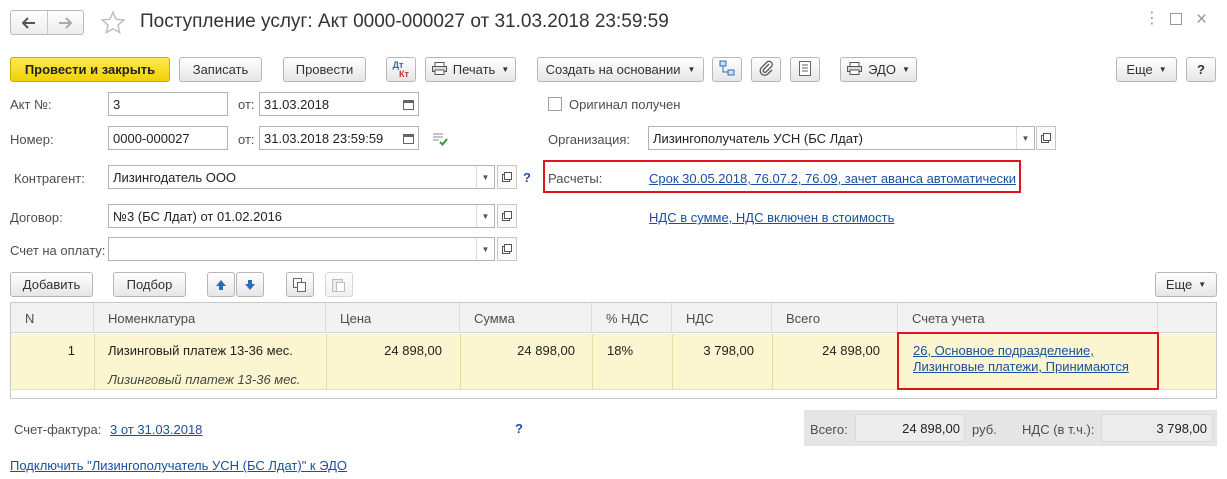 The width and height of the screenshot is (1227, 479). I want to click on dt-kt-button: Дт Кт, so click(401, 69).